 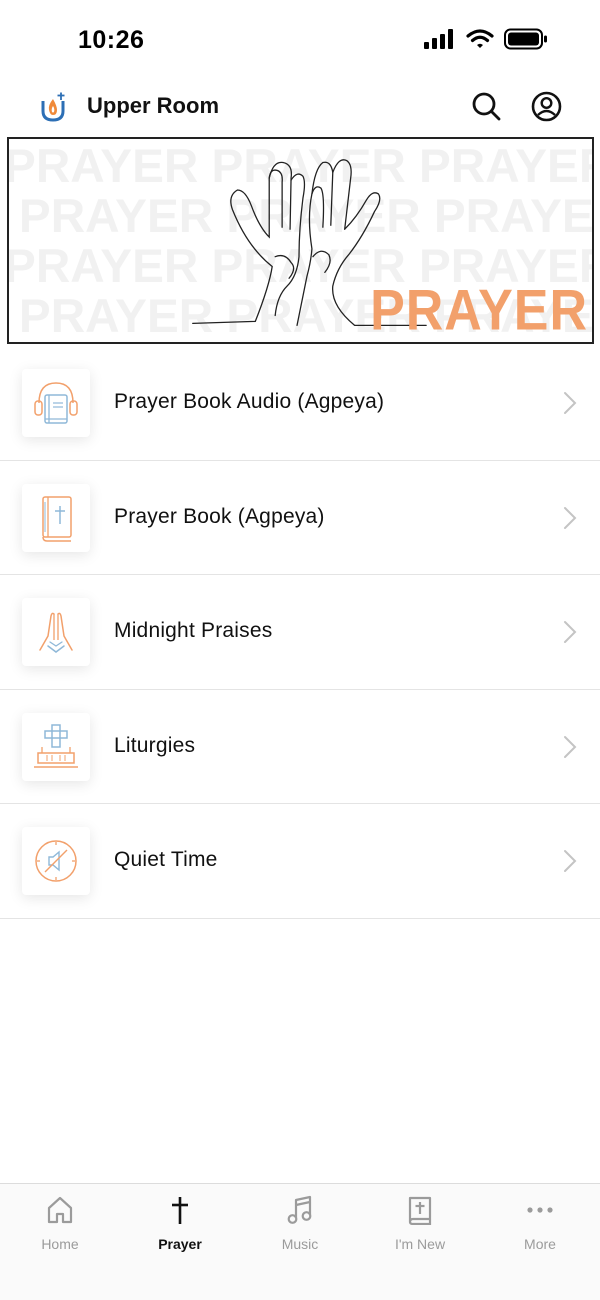 What do you see at coordinates (60, 1244) in the screenshot?
I see `tab-label: Home` at bounding box center [60, 1244].